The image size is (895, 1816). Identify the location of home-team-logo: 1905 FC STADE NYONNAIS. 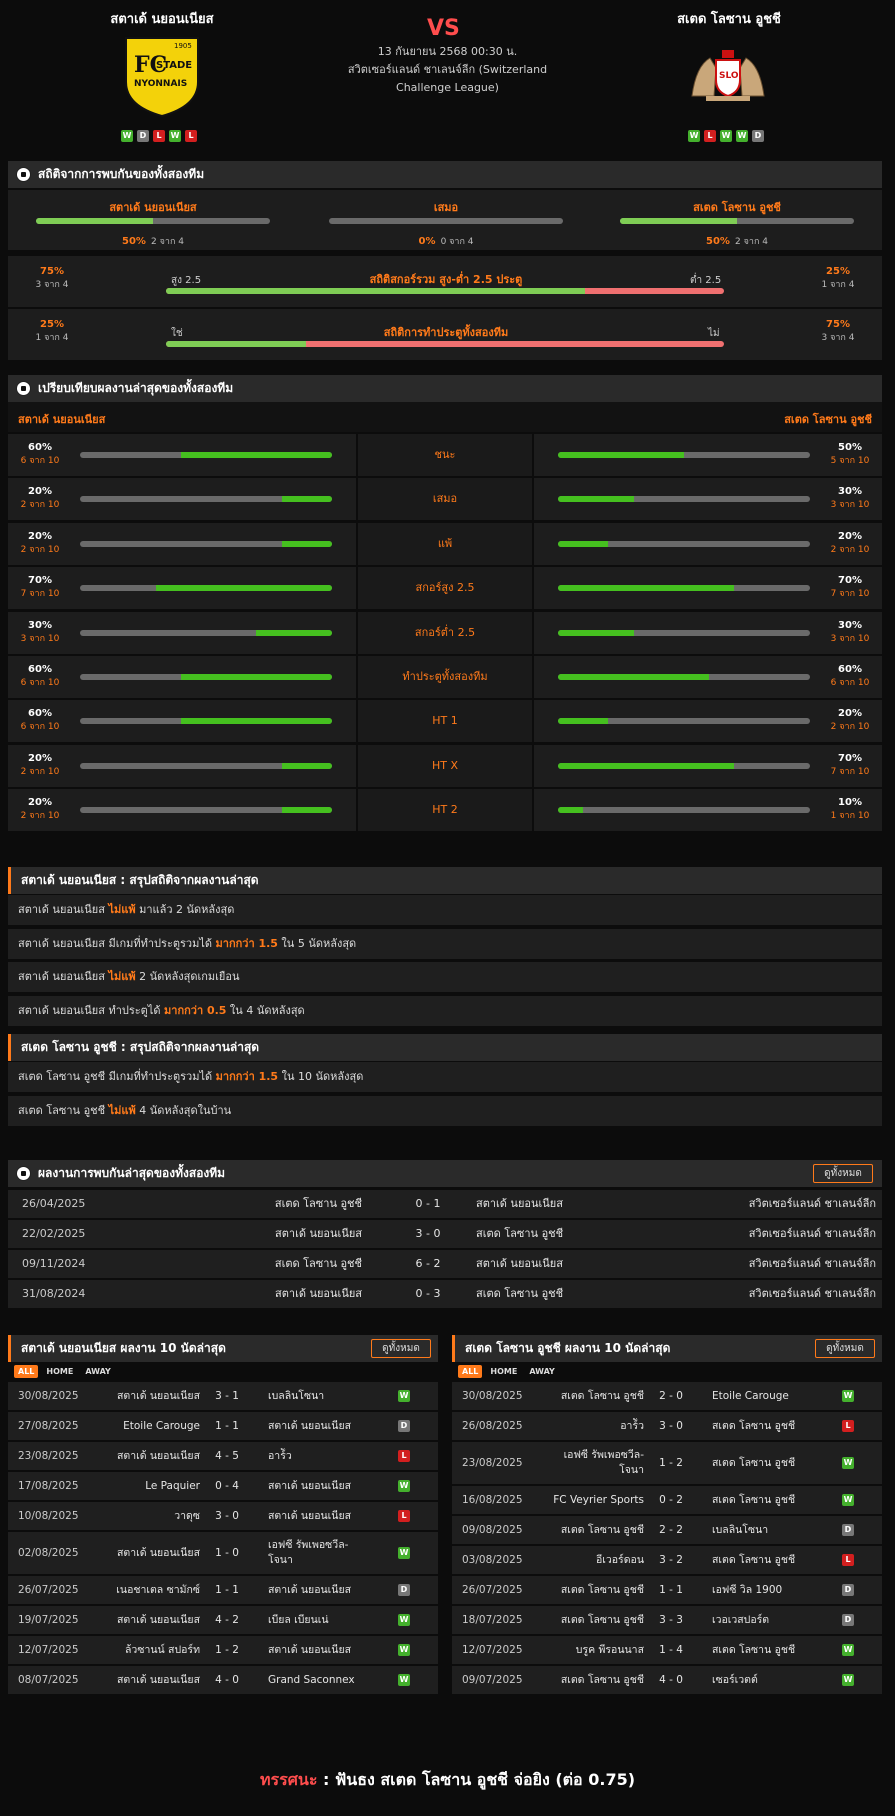
(162, 76).